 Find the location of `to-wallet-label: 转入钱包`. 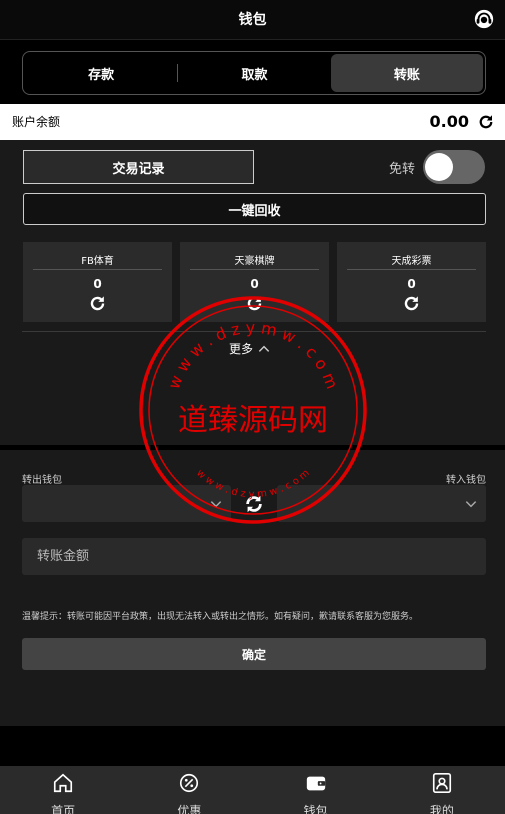

to-wallet-label: 转入钱包 is located at coordinates (466, 480).